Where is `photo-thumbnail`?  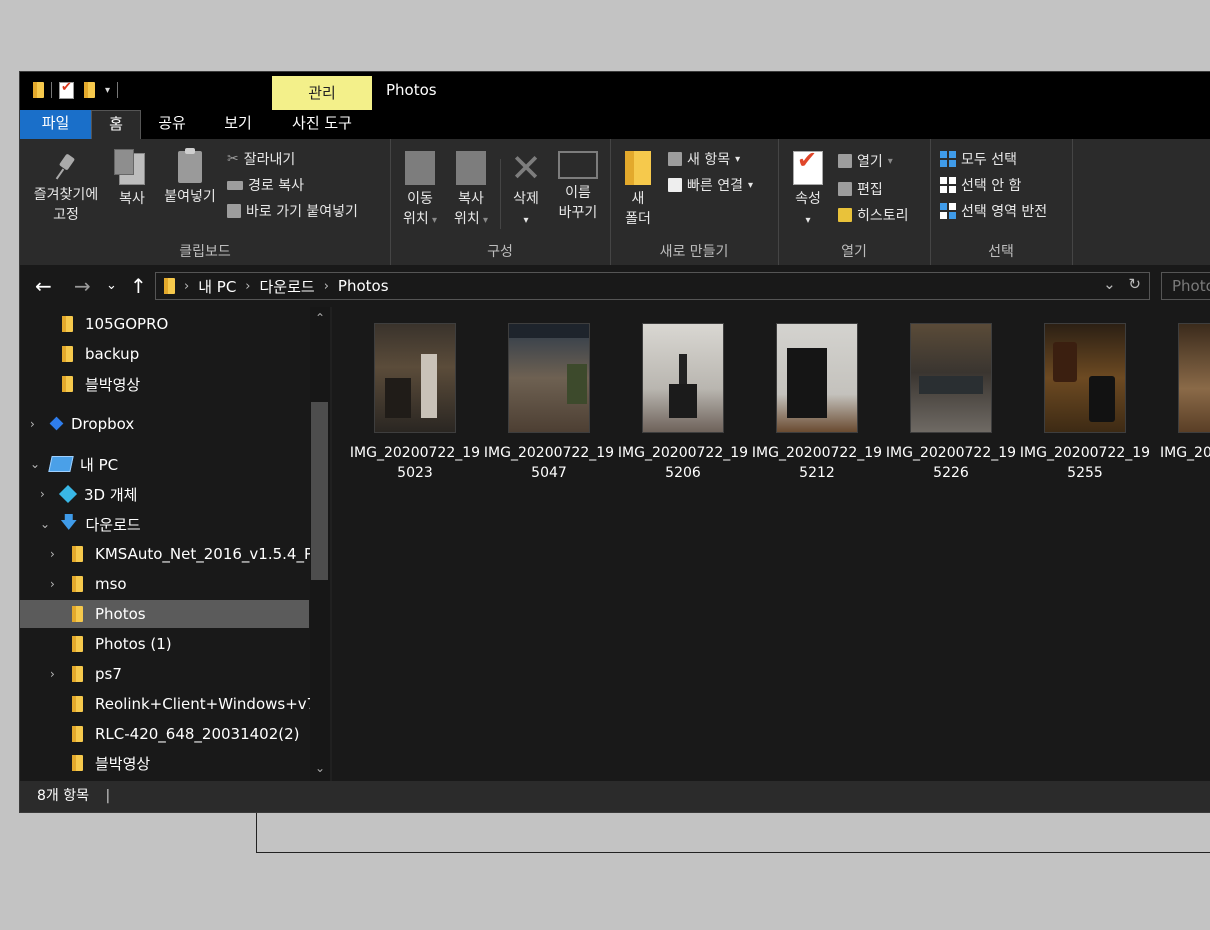 photo-thumbnail is located at coordinates (817, 378).